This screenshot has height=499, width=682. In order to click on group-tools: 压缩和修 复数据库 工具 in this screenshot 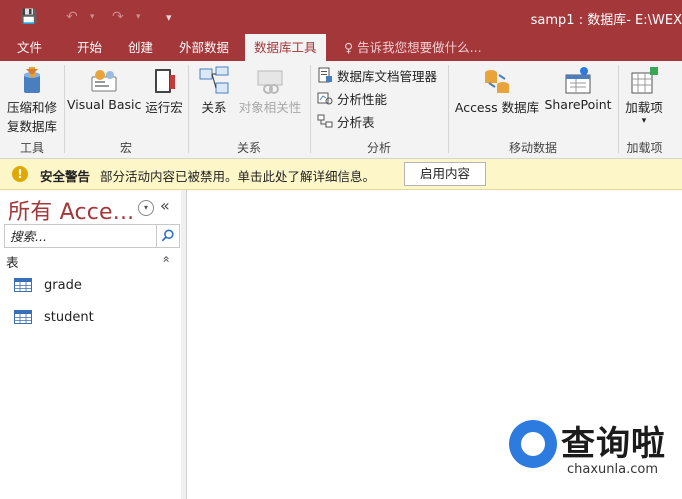, I will do `click(32, 109)`.